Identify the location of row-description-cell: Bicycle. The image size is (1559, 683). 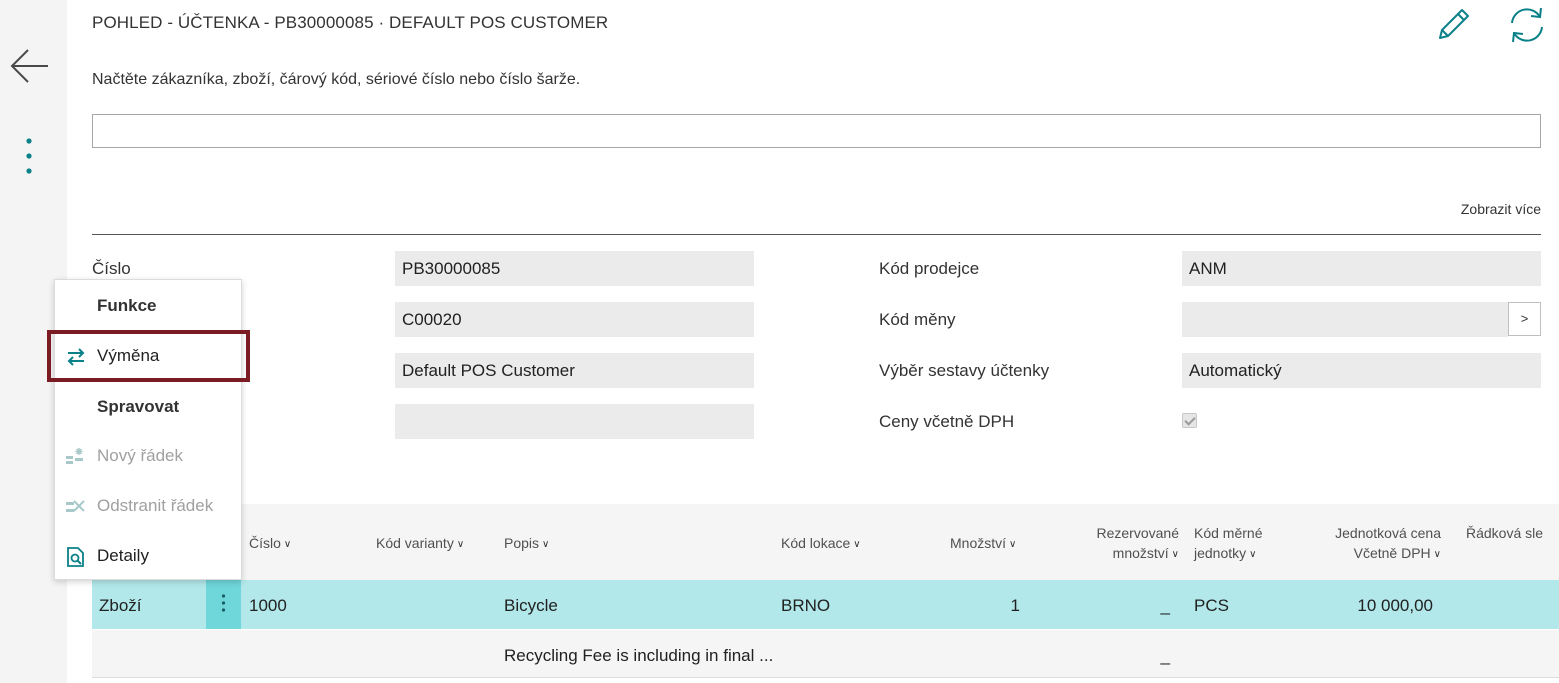
(531, 606).